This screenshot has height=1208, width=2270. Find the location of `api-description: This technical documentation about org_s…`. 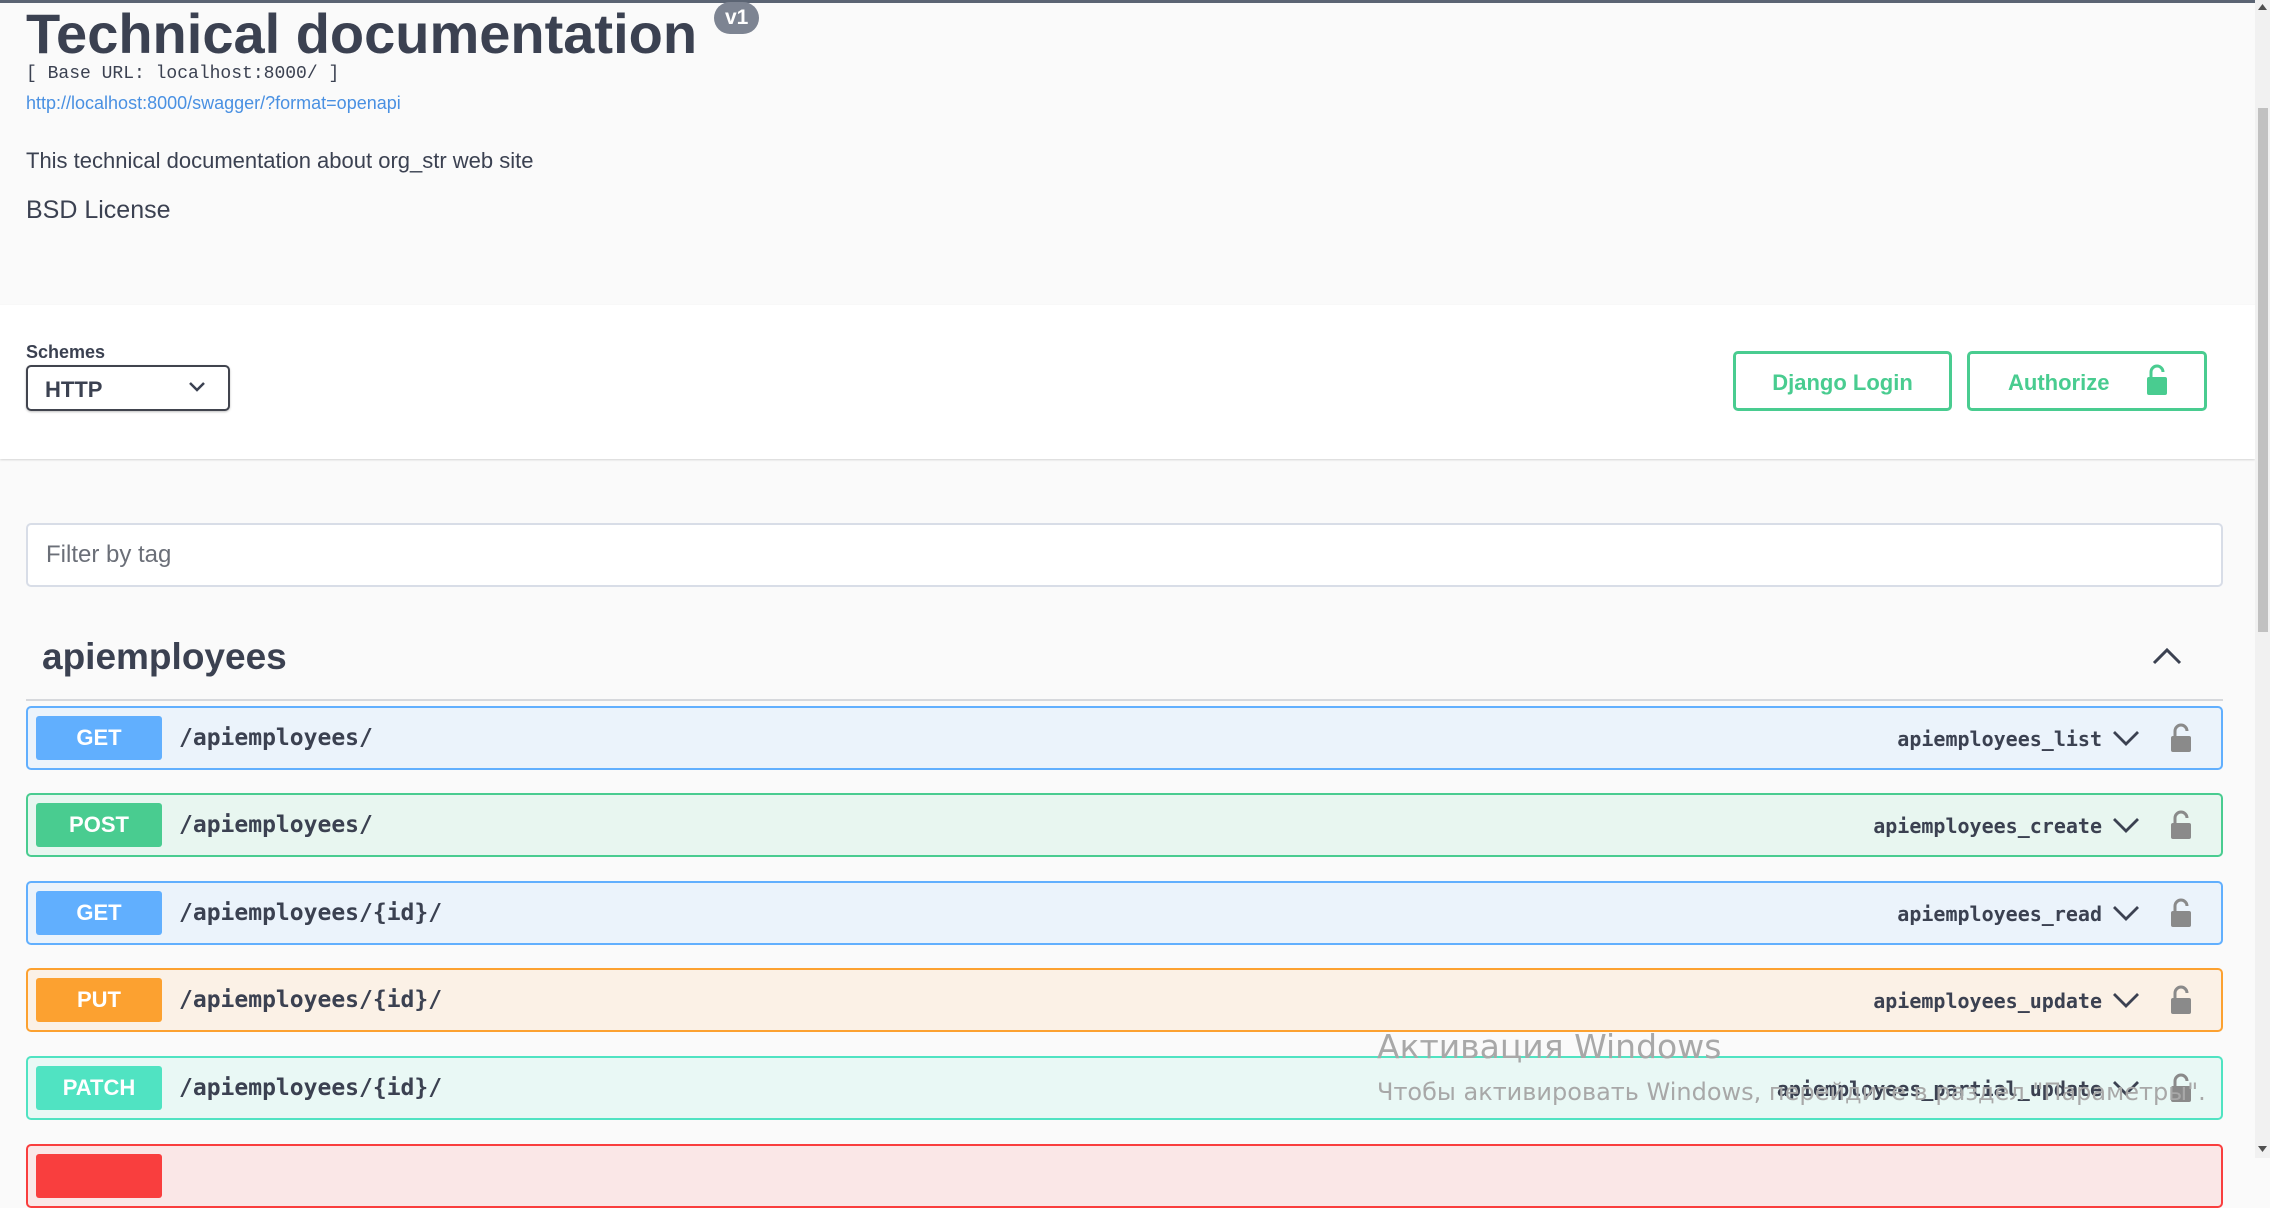

api-description: This technical documentation about org_s… is located at coordinates (280, 160).